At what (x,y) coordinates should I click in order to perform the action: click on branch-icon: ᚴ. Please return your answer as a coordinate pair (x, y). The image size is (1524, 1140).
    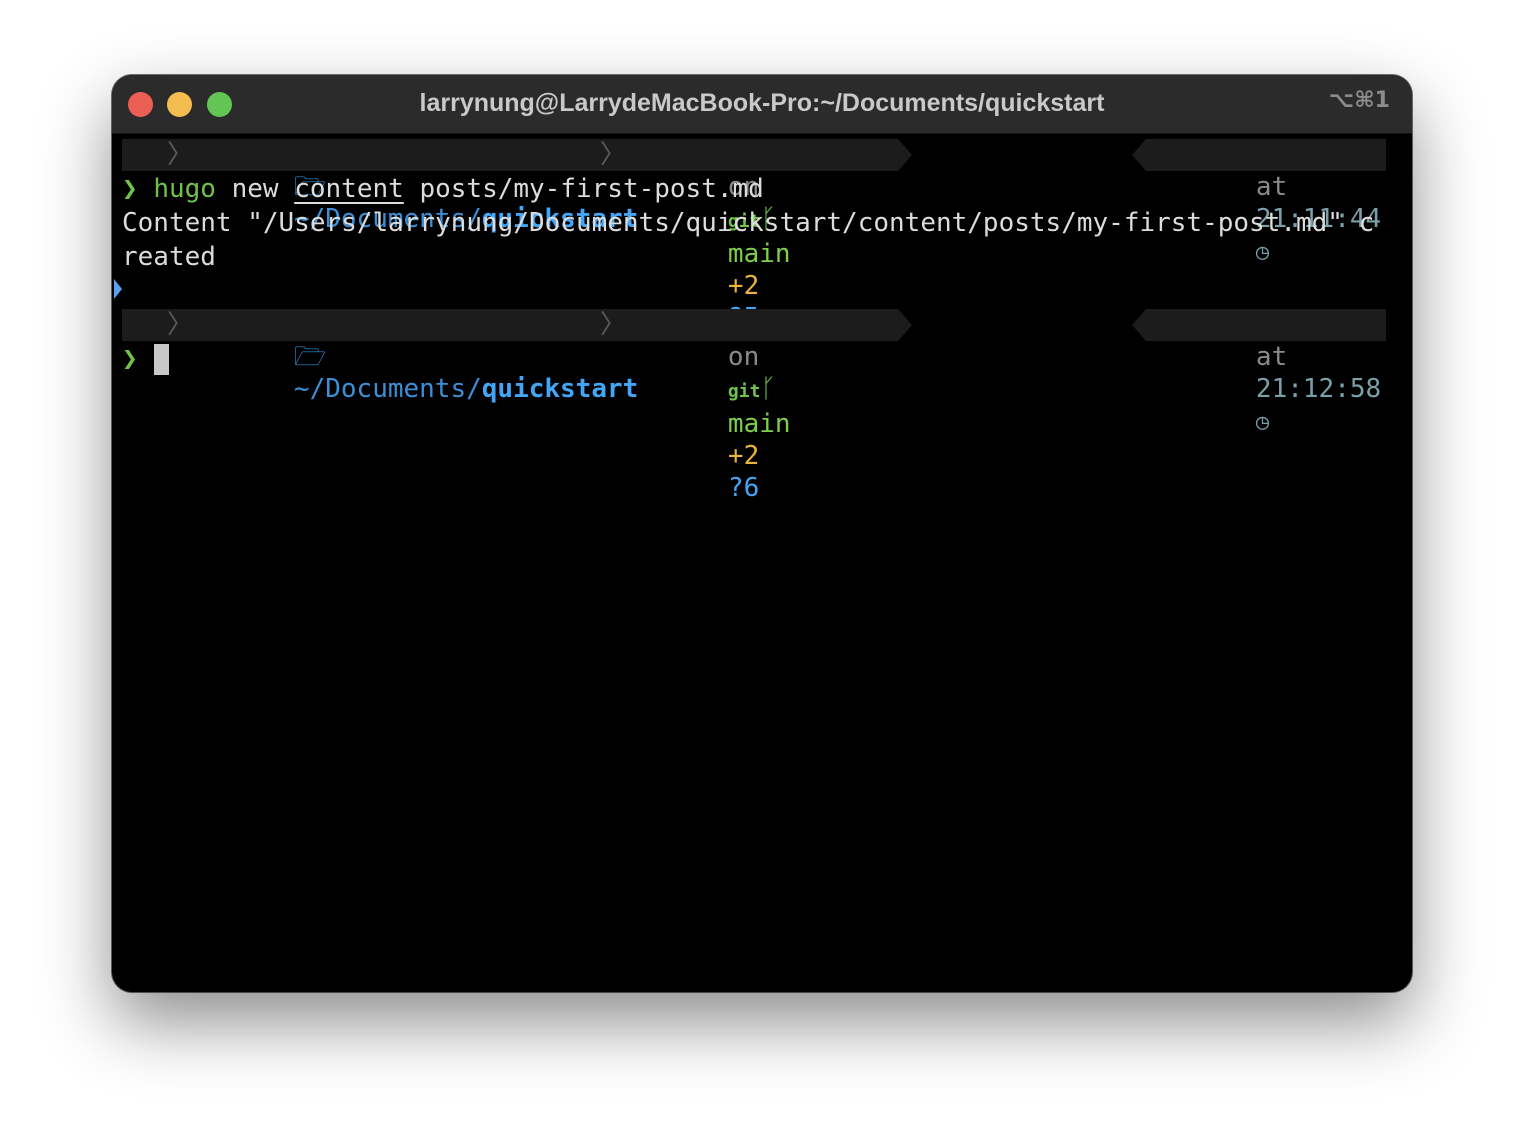
    Looking at the image, I should click on (768, 389).